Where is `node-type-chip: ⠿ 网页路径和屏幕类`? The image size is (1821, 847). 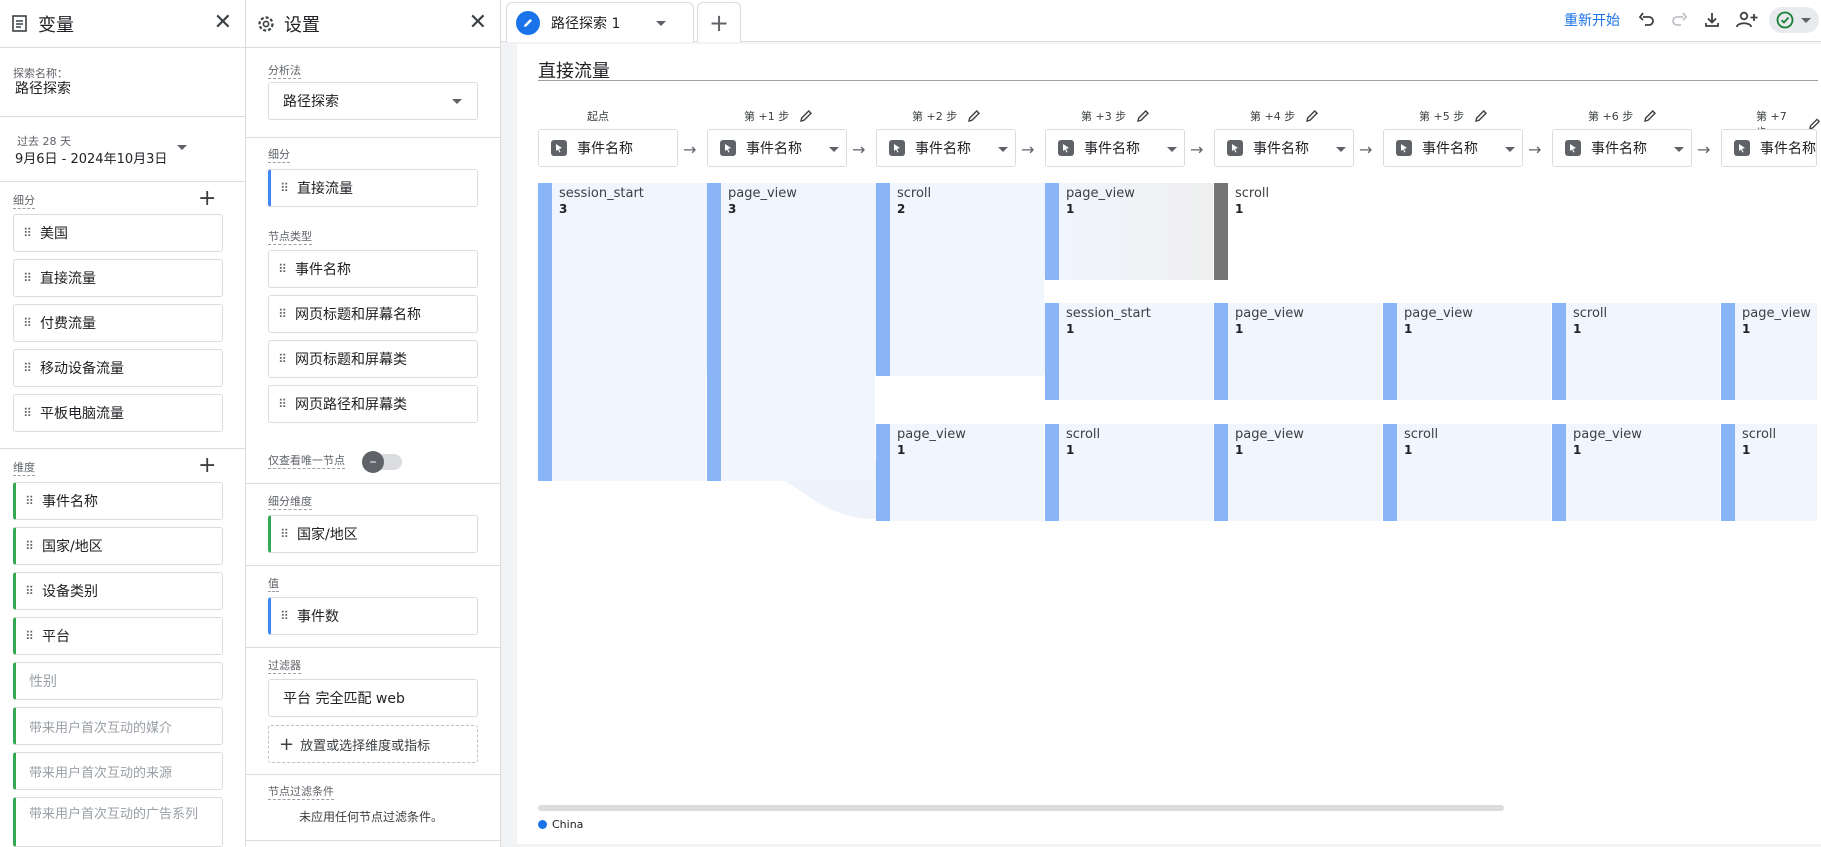
node-type-chip: ⠿ 网页路径和屏幕类 is located at coordinates (373, 404).